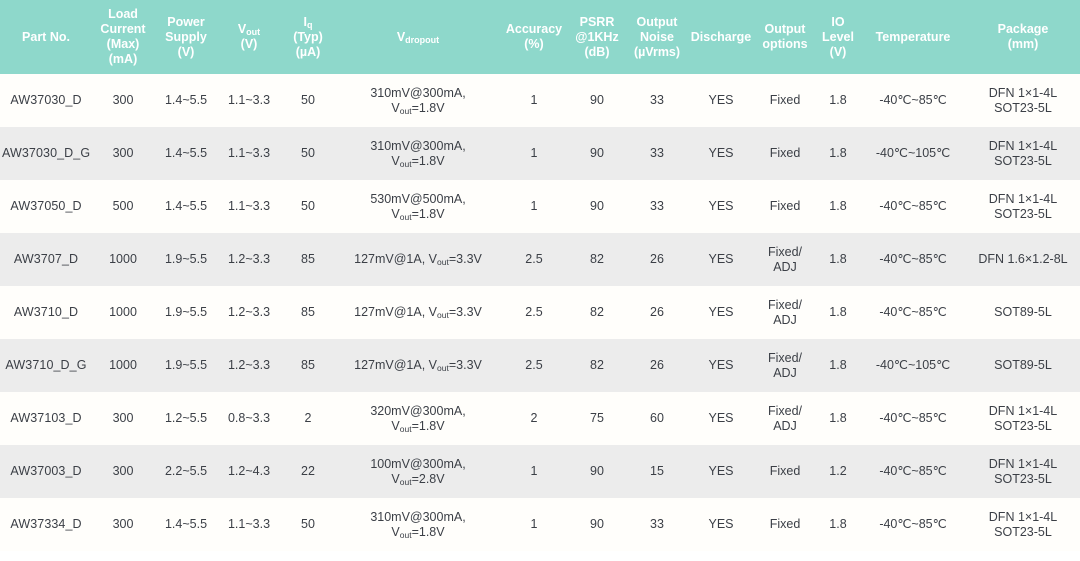 The width and height of the screenshot is (1080, 561). Describe the element at coordinates (657, 153) in the screenshot. I see `cell-output-noise: 33` at that location.